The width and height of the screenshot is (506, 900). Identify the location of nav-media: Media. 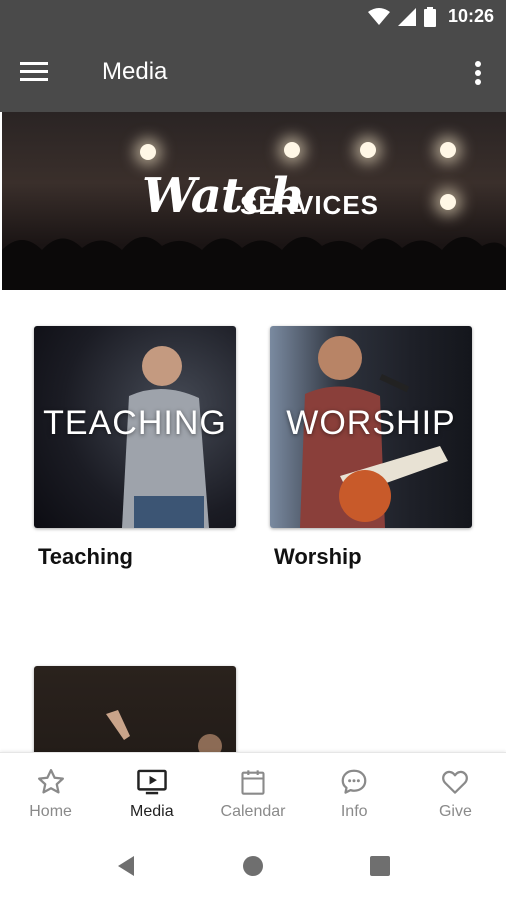
(151, 793).